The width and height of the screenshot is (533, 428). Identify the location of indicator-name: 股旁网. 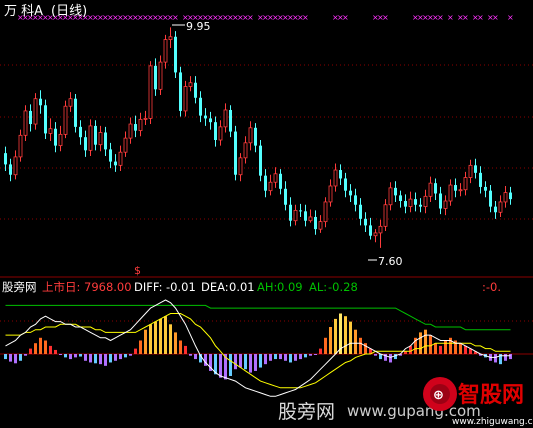
(19, 287).